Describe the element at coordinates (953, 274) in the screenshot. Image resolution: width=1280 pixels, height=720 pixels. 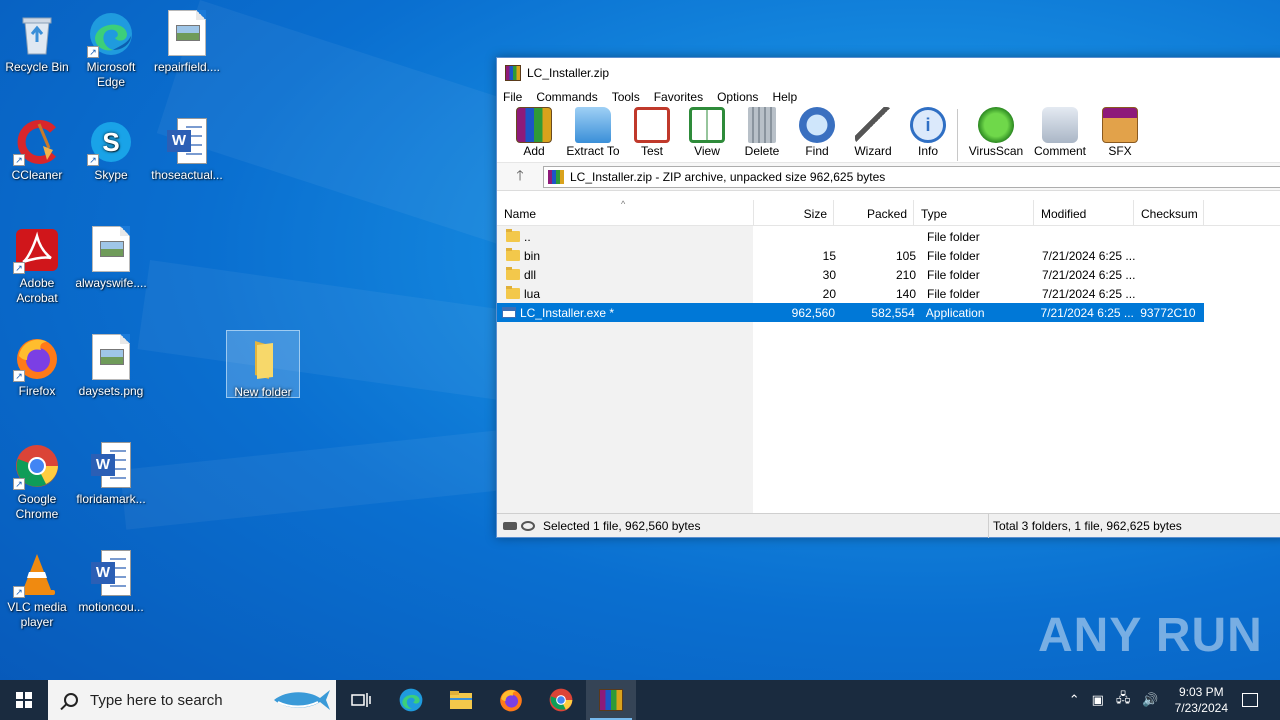
I see `row-type: File folder` at that location.